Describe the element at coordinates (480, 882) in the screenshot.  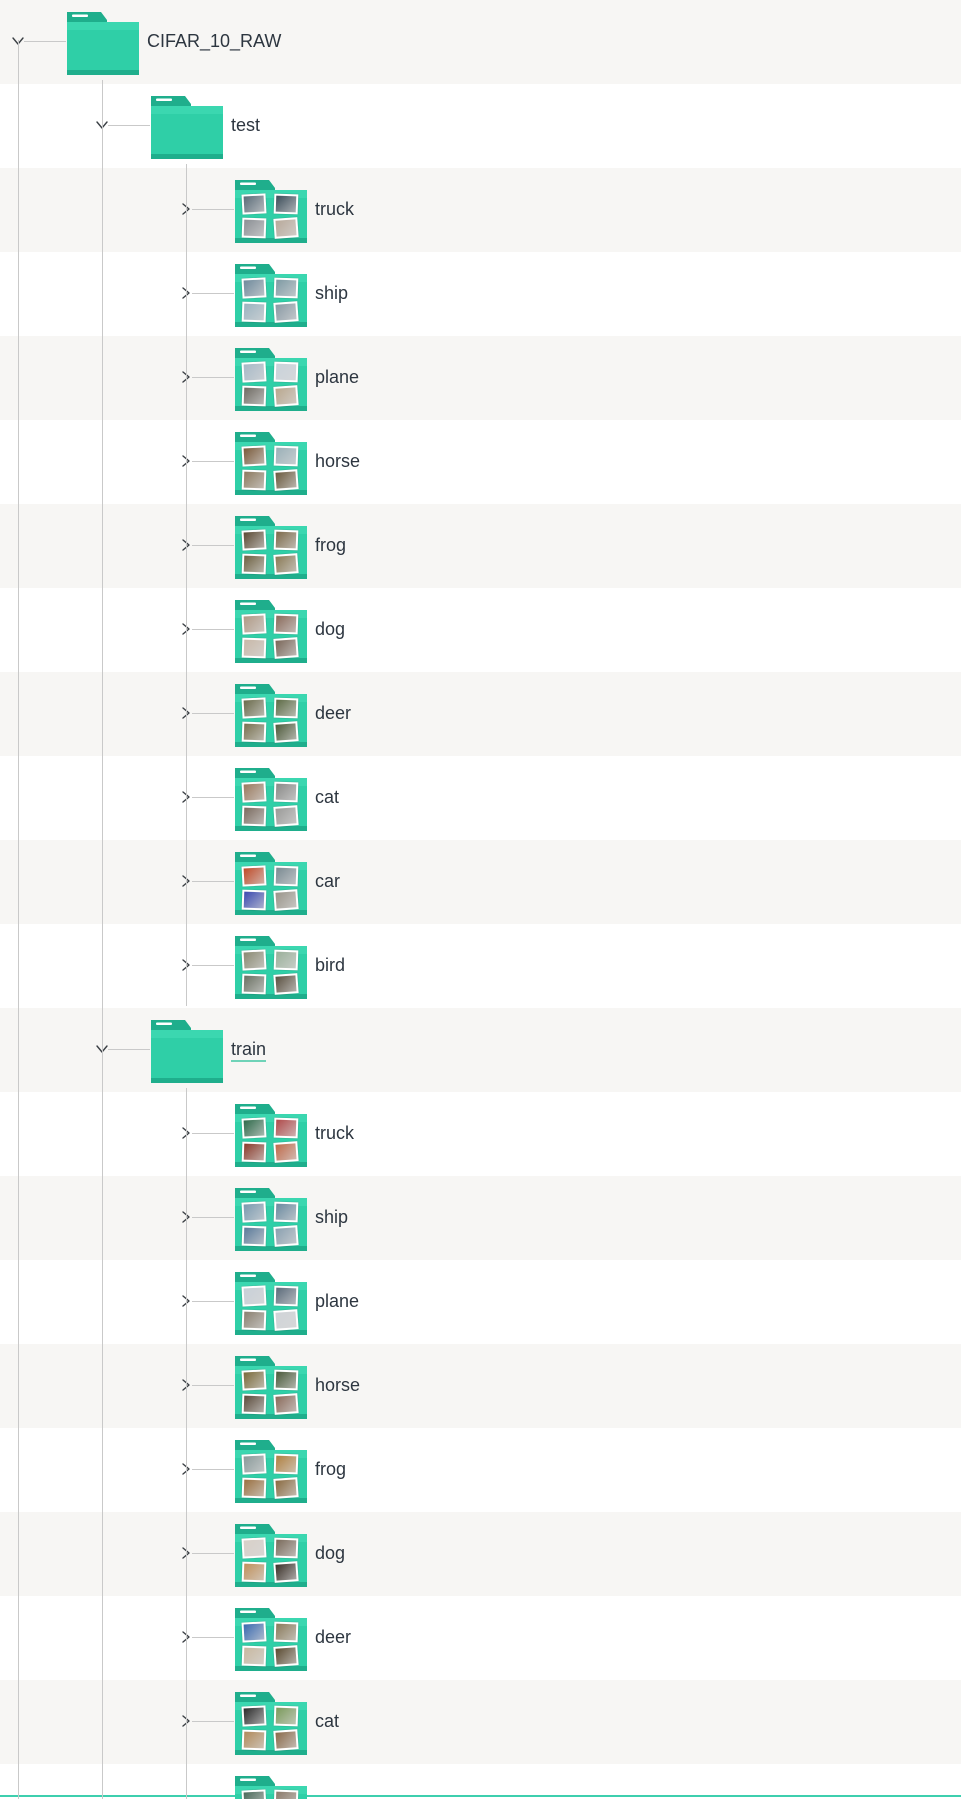
I see `tree-item-car: car` at that location.